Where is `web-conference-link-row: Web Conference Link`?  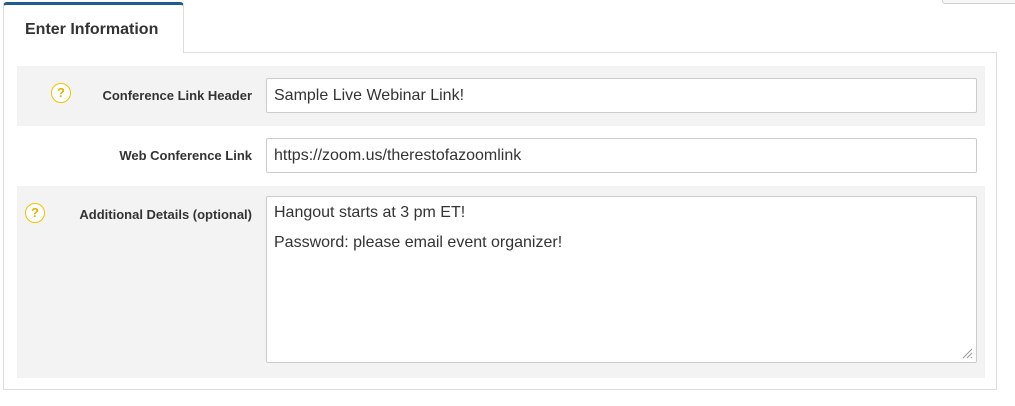 web-conference-link-row: Web Conference Link is located at coordinates (501, 156).